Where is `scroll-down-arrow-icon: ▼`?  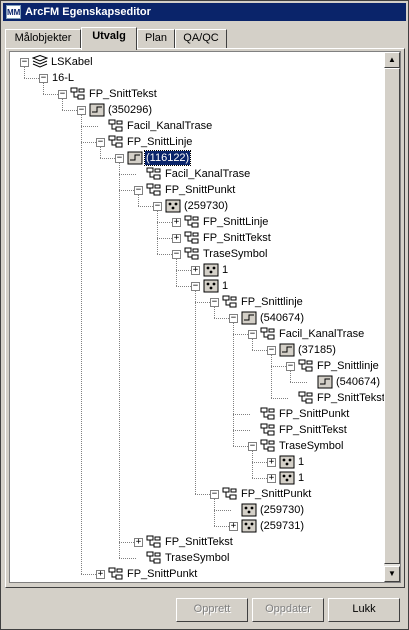
scroll-down-arrow-icon: ▼ is located at coordinates (392, 574).